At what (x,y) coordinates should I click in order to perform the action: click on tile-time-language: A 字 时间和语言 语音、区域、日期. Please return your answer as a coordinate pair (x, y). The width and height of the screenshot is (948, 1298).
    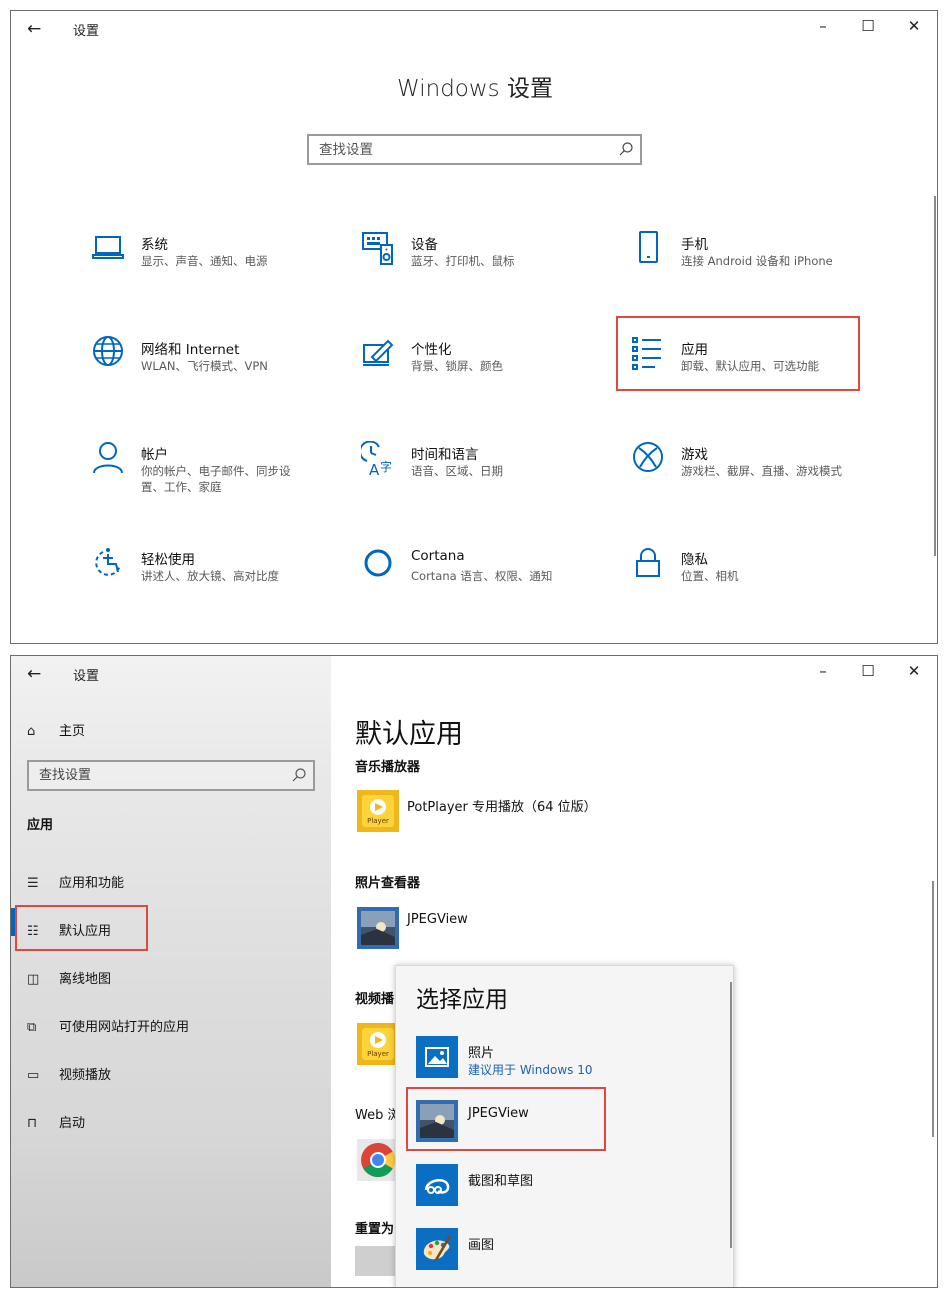
    Looking at the image, I should click on (486, 476).